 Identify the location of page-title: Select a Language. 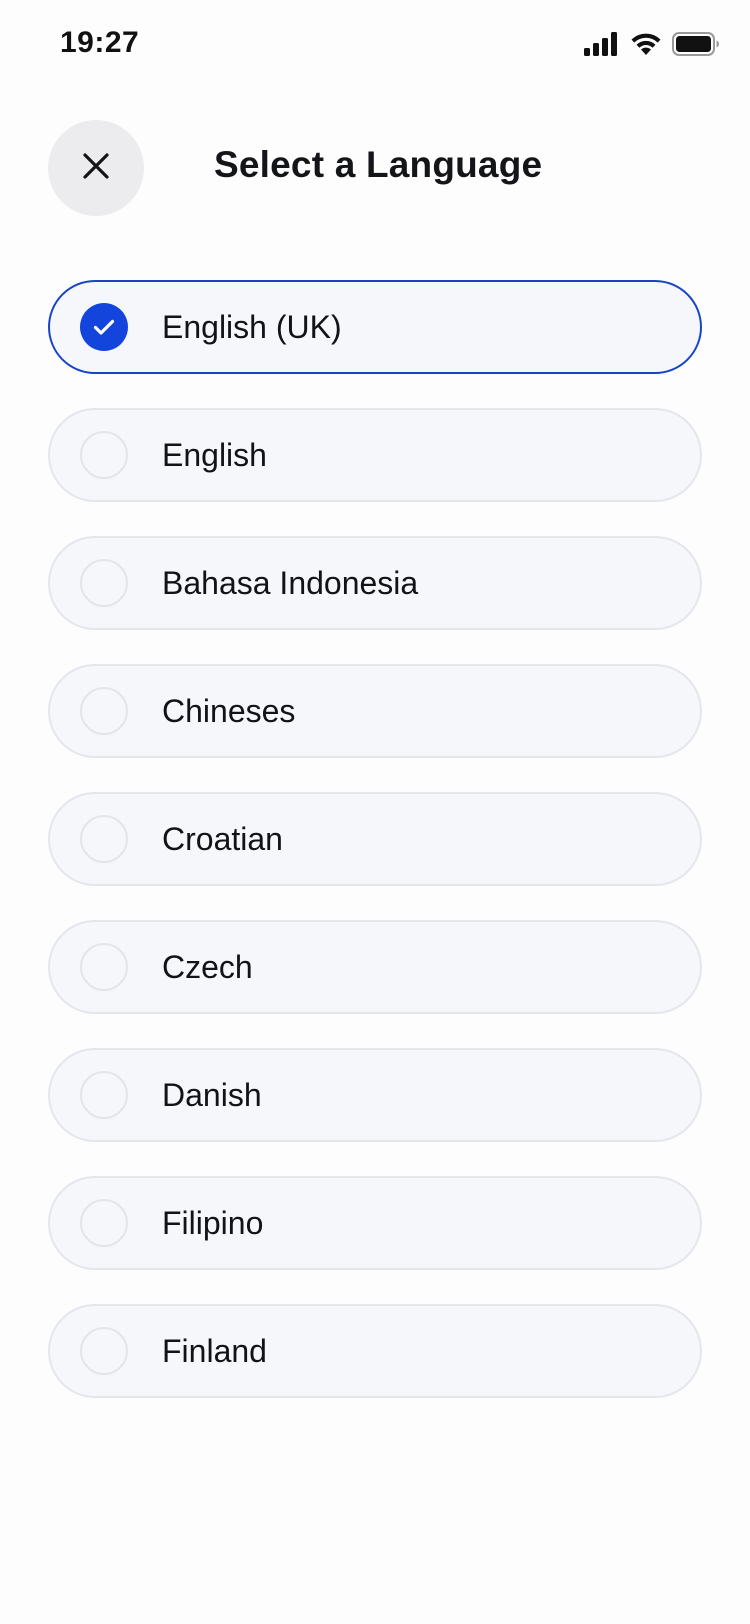
(378, 164).